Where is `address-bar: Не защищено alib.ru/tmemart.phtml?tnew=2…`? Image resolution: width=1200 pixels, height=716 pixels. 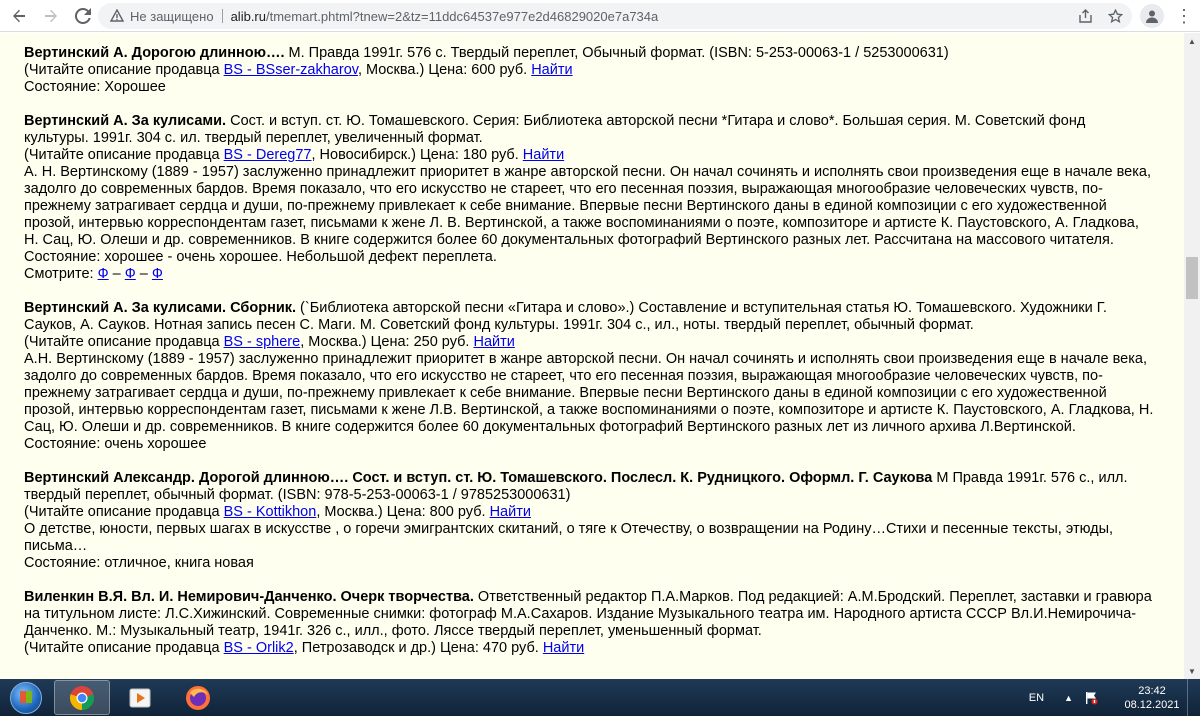
address-bar: Не защищено alib.ru/tmemart.phtml?tnew=2… is located at coordinates (615, 16).